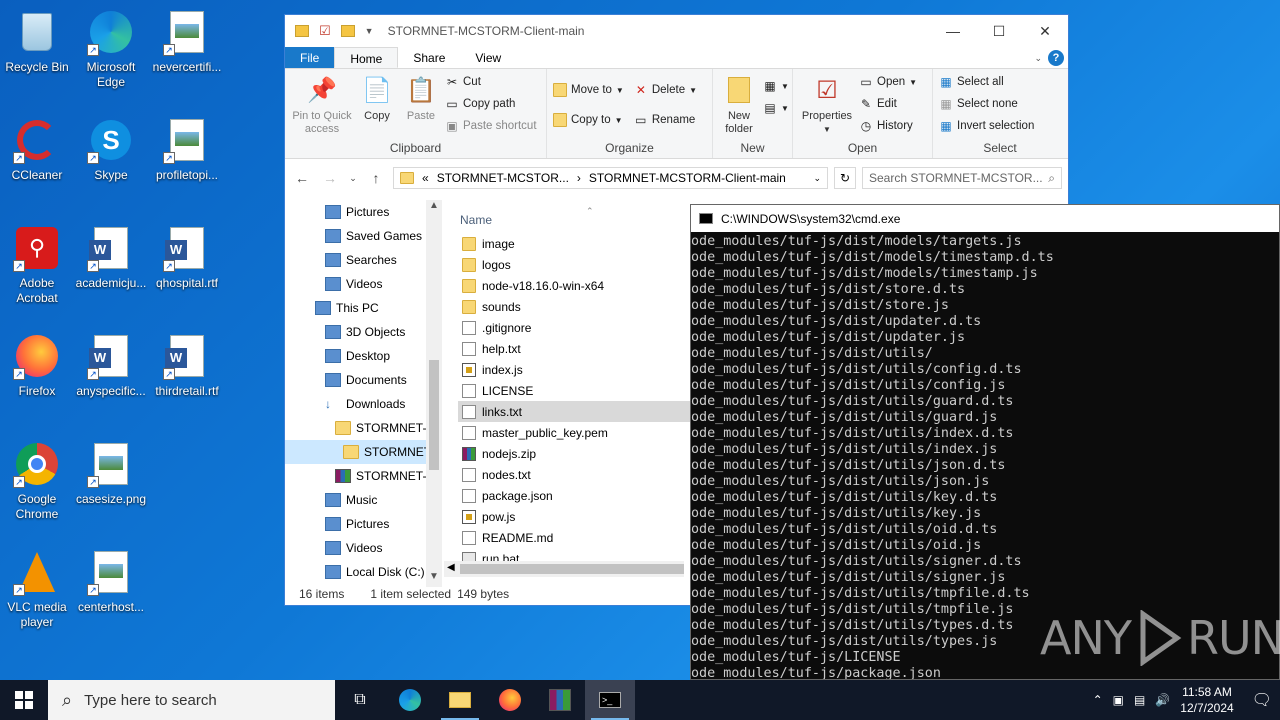  Describe the element at coordinates (574, 453) in the screenshot. I see `file-row: nodejs.zip` at that location.